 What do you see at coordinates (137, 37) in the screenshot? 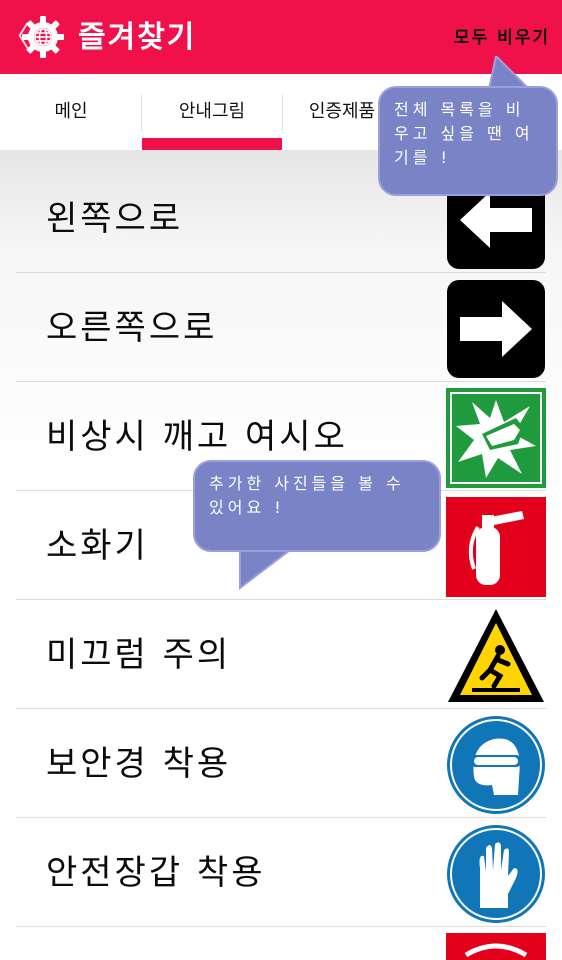
I see `page-title: 즐겨찾기` at bounding box center [137, 37].